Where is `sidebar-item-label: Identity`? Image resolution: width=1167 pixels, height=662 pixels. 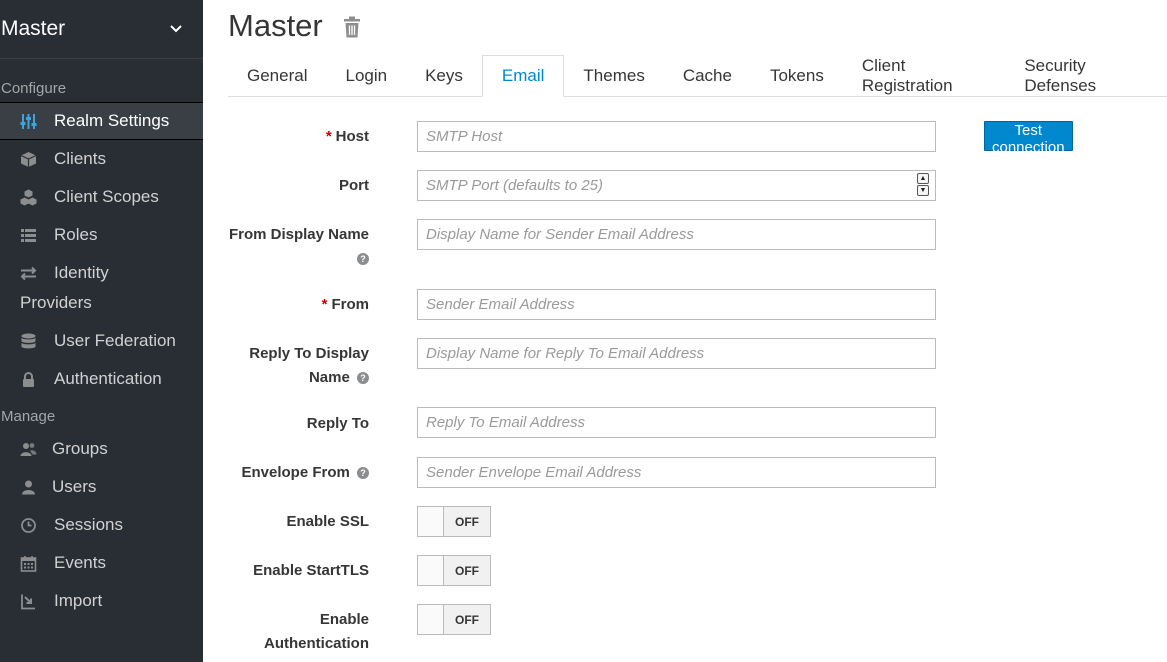 sidebar-item-label: Identity is located at coordinates (81, 272).